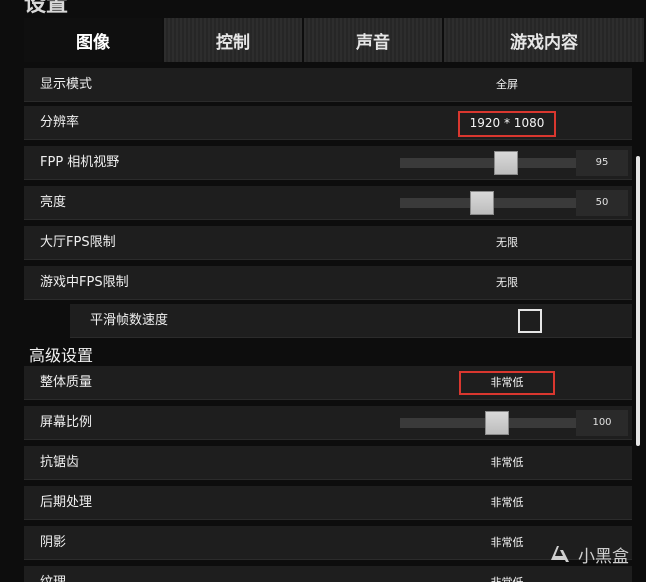 The image size is (646, 582). I want to click on setting-row-anti-aliasing: 抗锯齿 非常低, so click(328, 463).